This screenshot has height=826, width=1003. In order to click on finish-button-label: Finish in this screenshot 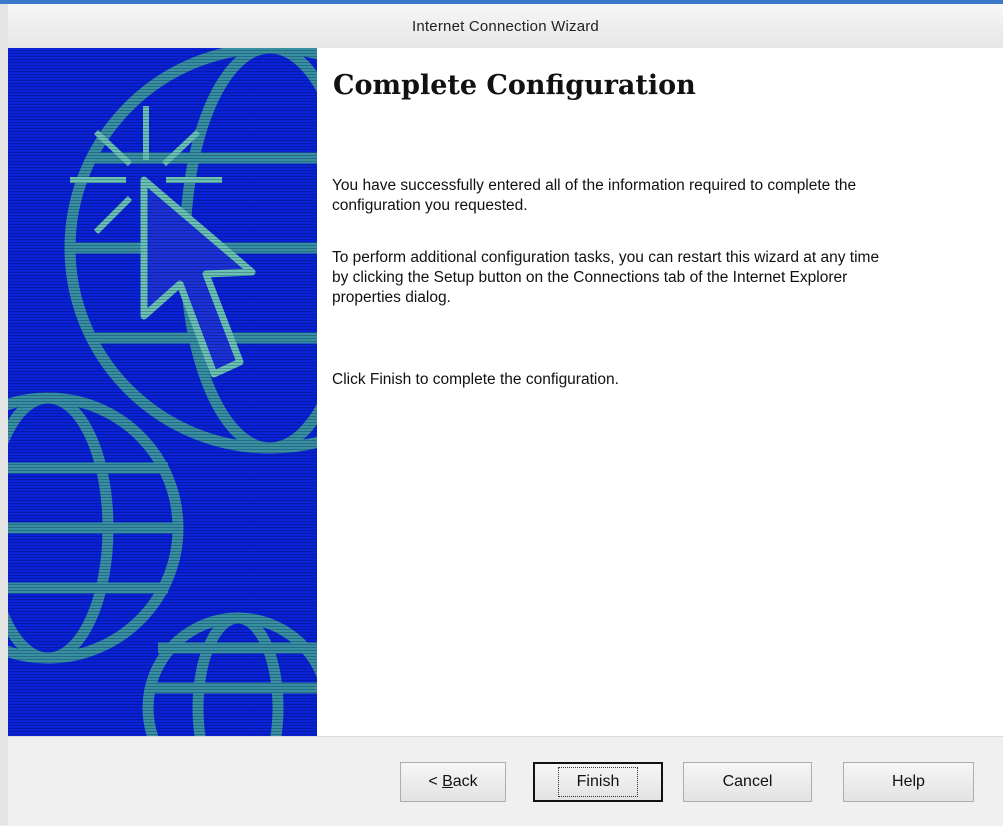, I will do `click(598, 782)`.